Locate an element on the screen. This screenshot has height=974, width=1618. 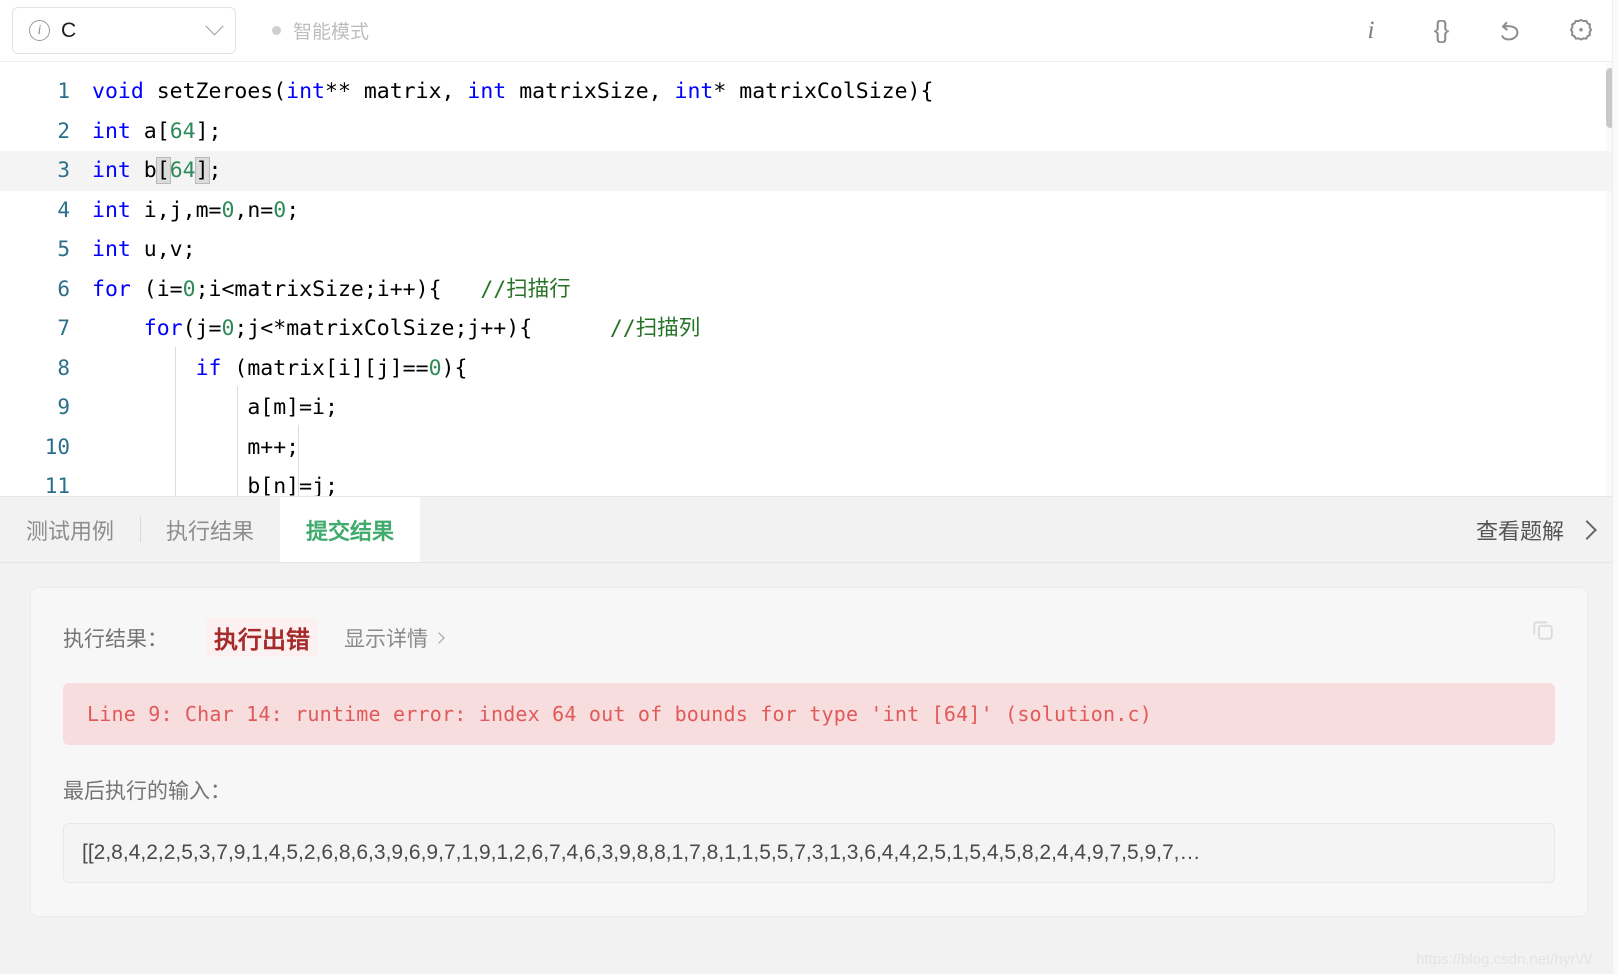
result-tabbar: 测试用例 执行结果 提交结果 查看题解 is located at coordinates (809, 530).